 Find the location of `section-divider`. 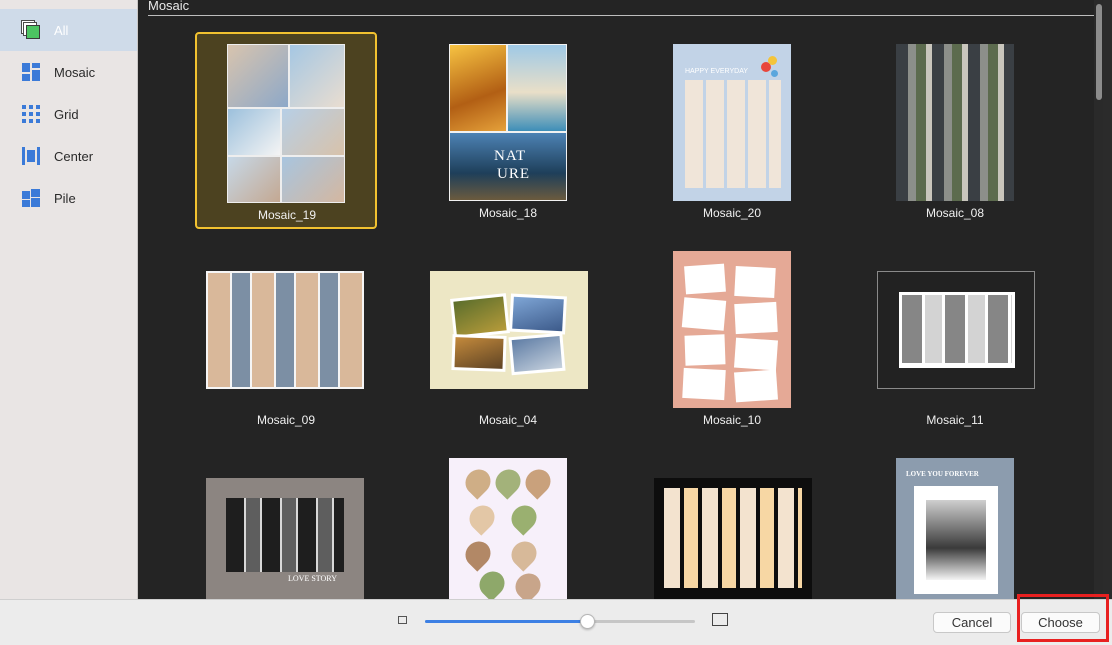

section-divider is located at coordinates (621, 15).